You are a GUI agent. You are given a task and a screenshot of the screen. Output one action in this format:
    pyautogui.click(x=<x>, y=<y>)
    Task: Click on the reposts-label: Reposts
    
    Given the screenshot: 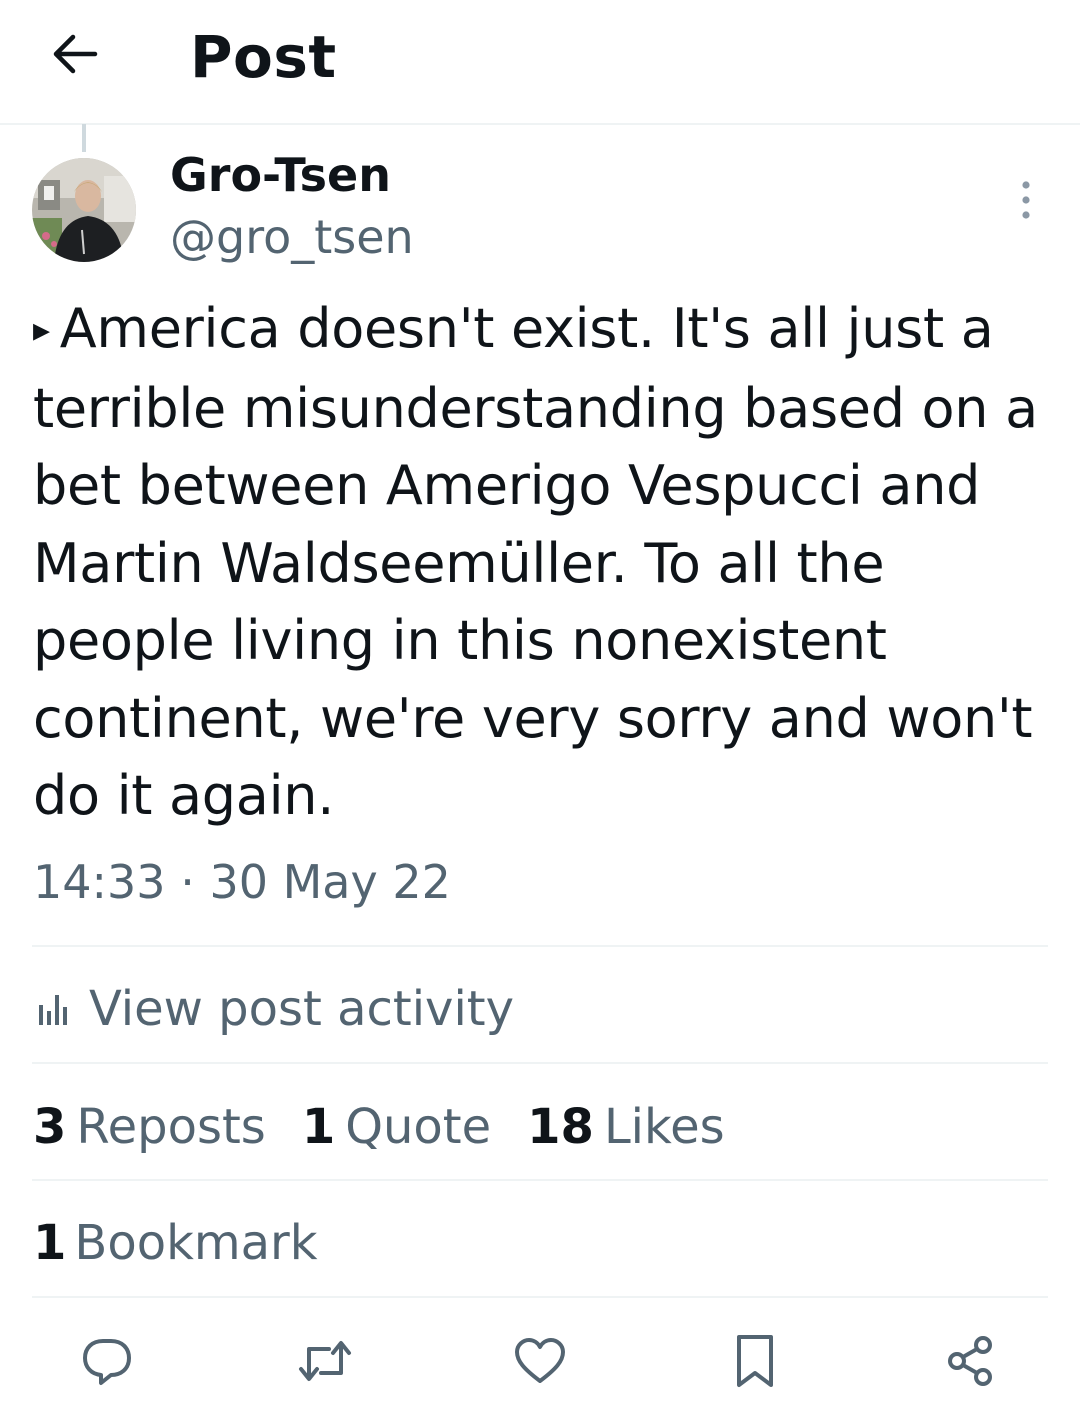 What is the action you would take?
    pyautogui.click(x=171, y=1127)
    